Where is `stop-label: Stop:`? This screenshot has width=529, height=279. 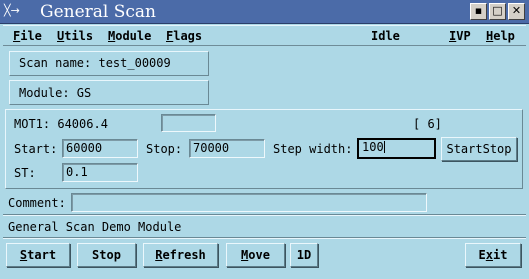 stop-label: Stop: is located at coordinates (164, 149).